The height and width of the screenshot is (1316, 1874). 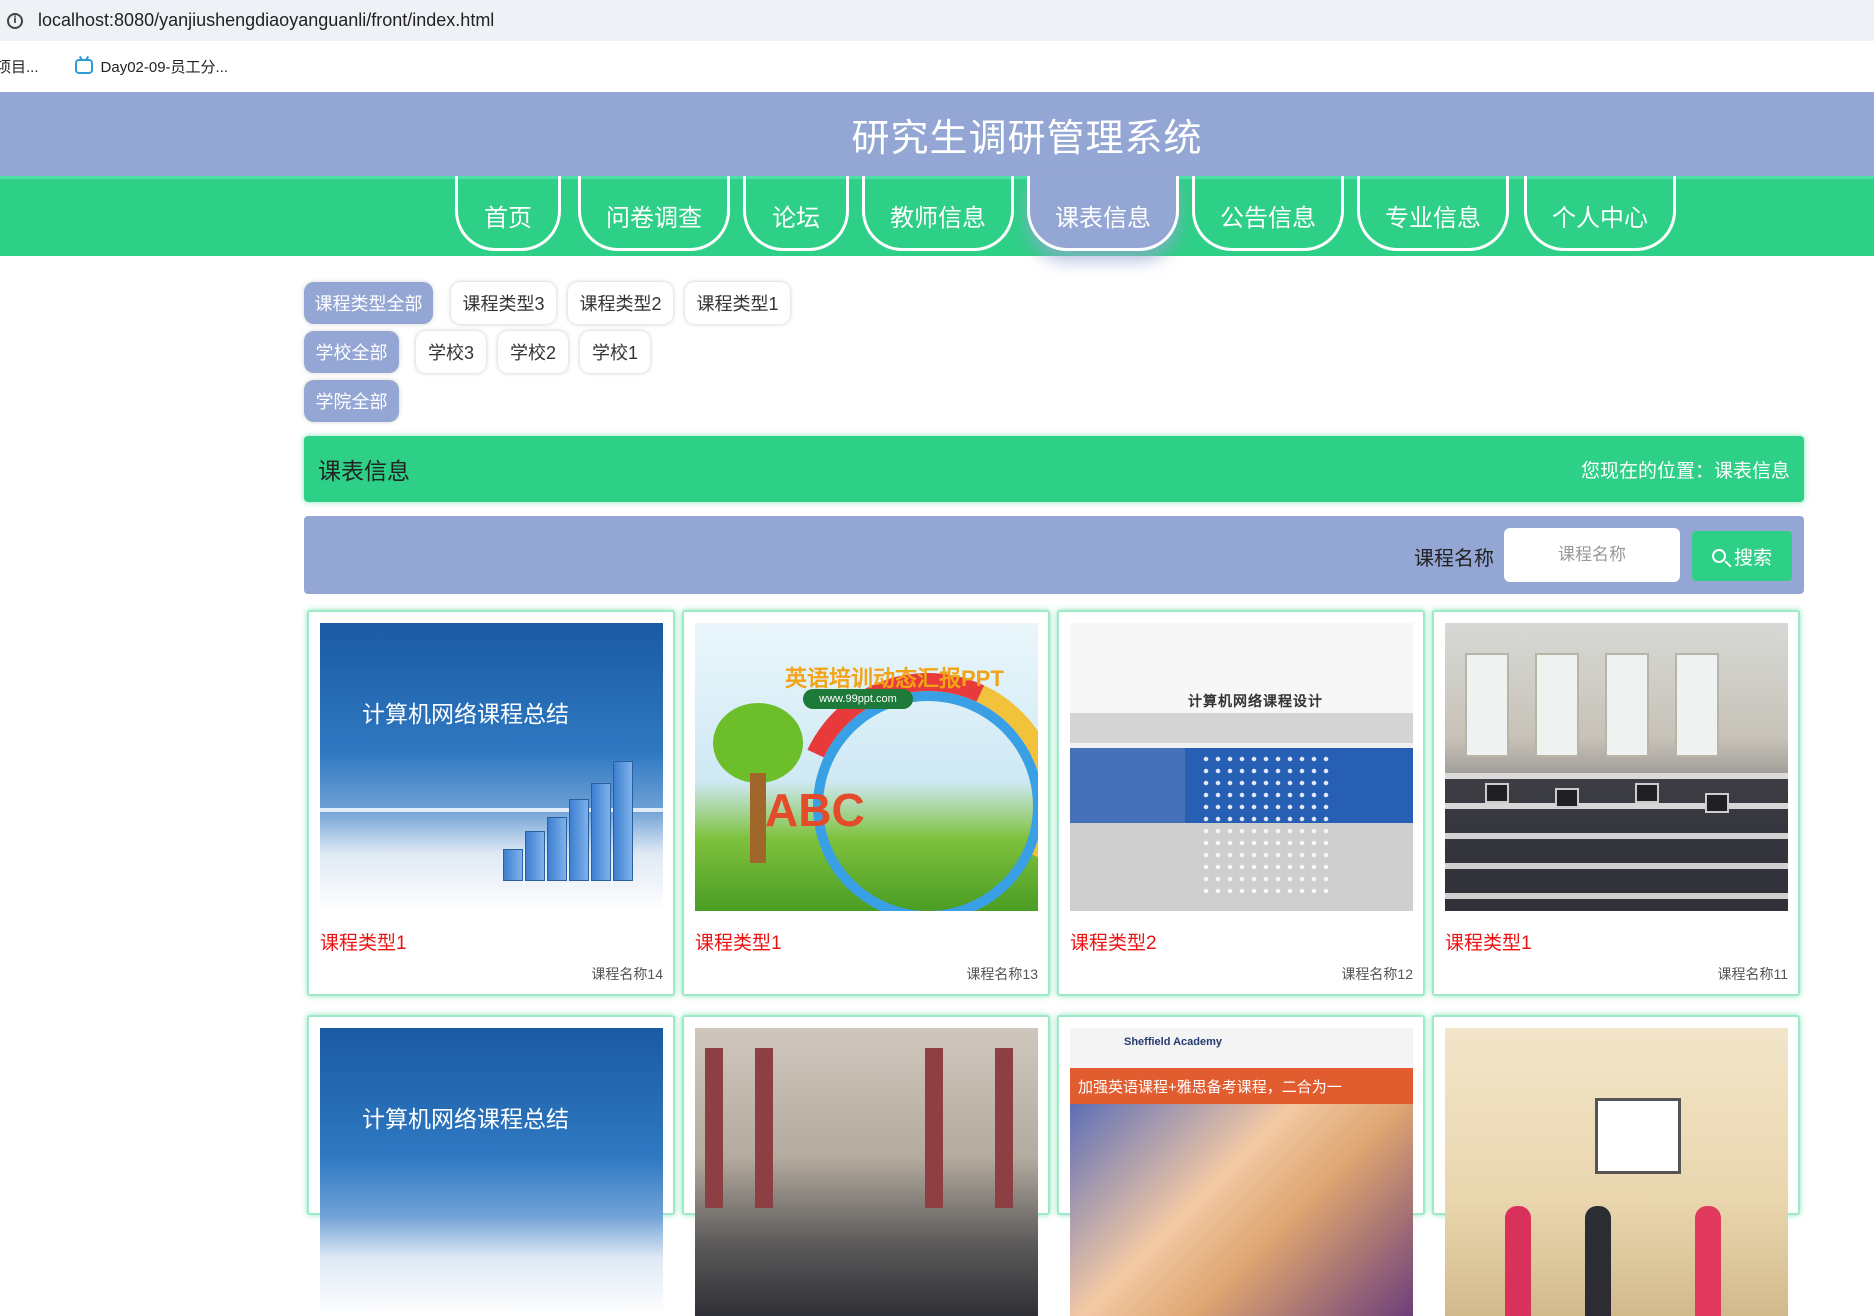 I want to click on search-button-label: 搜索, so click(x=1752, y=558).